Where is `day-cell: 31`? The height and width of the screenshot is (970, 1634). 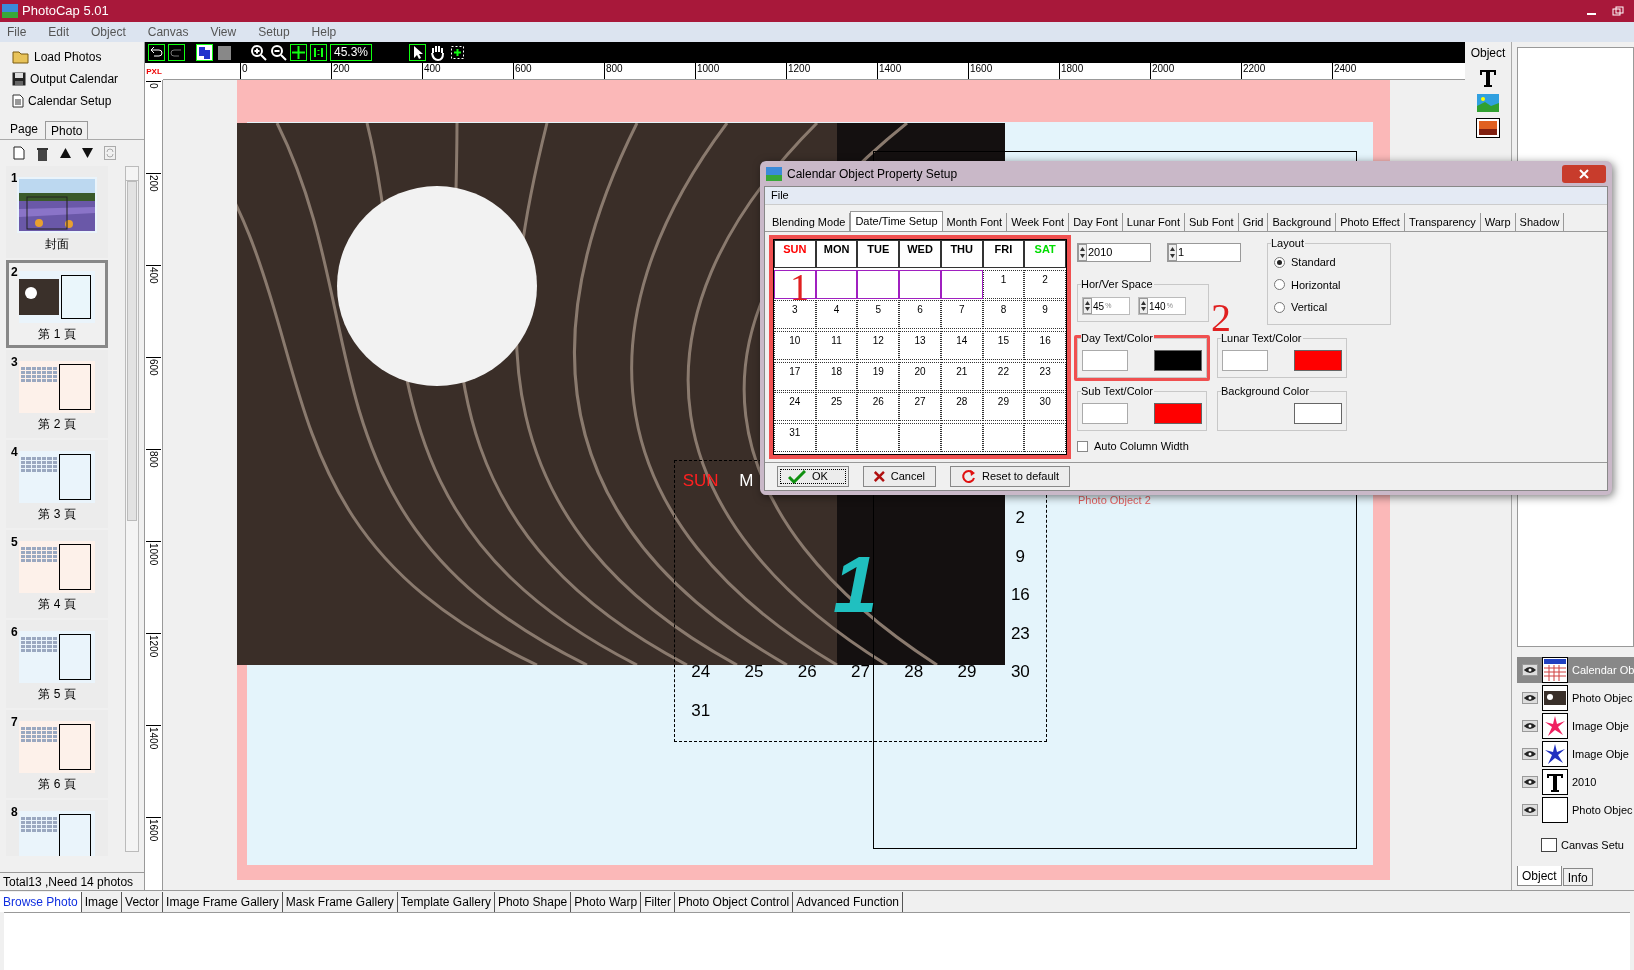 day-cell: 31 is located at coordinates (795, 437).